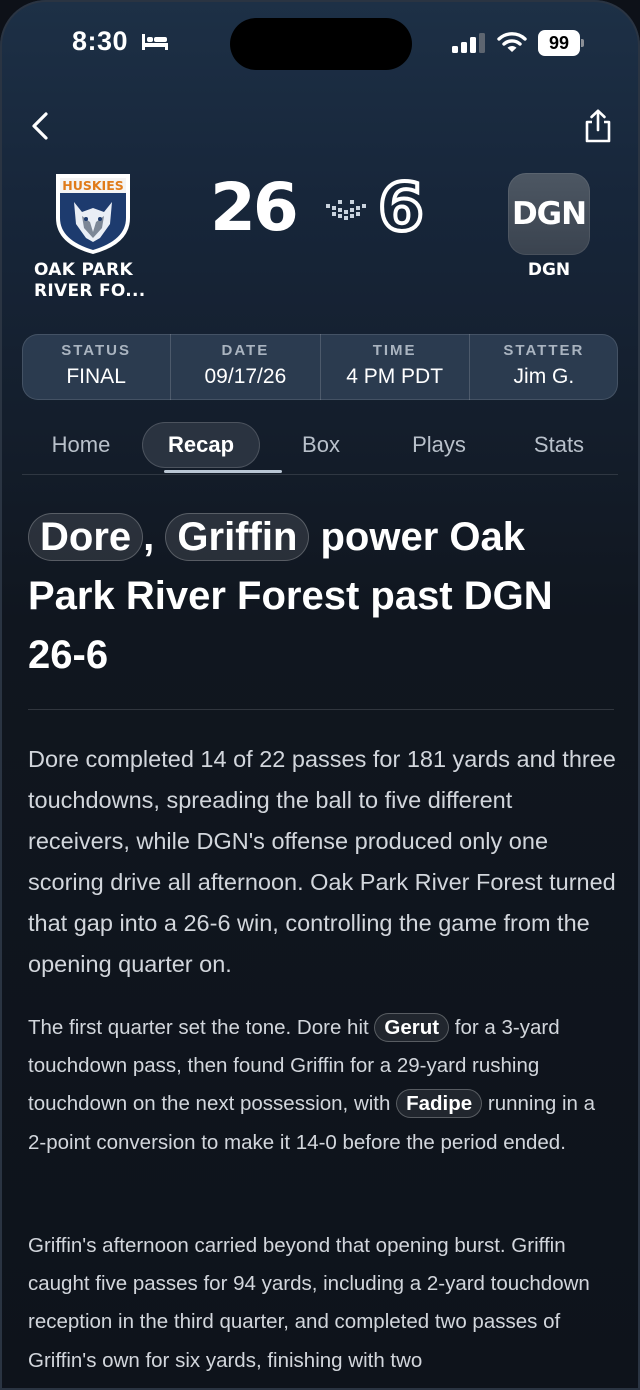 The width and height of the screenshot is (640, 1390). I want to click on huskies-logo: HUSKIES, so click(93, 214).